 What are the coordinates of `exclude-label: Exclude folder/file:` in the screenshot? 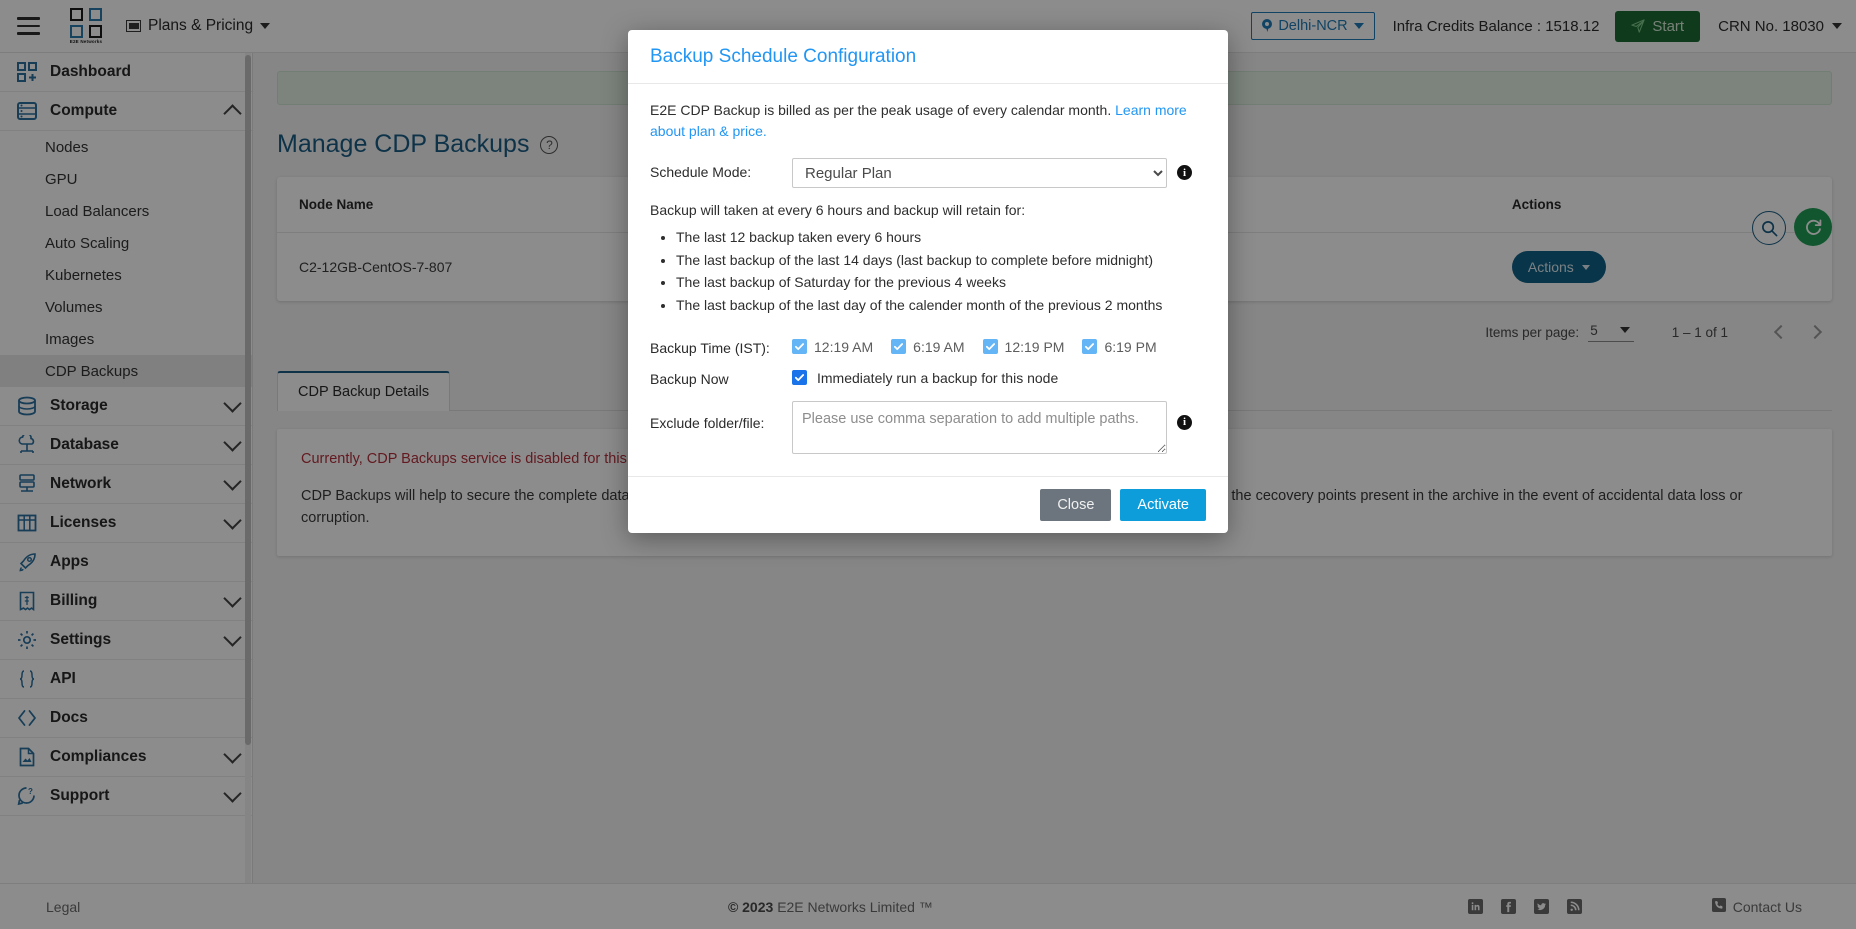 It's located at (707, 422).